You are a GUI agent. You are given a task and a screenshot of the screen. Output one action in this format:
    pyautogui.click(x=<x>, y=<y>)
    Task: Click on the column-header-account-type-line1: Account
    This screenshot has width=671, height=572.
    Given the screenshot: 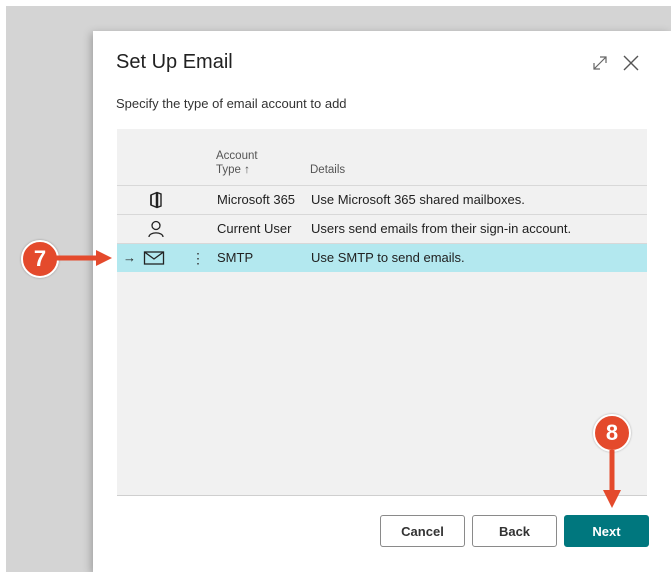 What is the action you would take?
    pyautogui.click(x=237, y=156)
    